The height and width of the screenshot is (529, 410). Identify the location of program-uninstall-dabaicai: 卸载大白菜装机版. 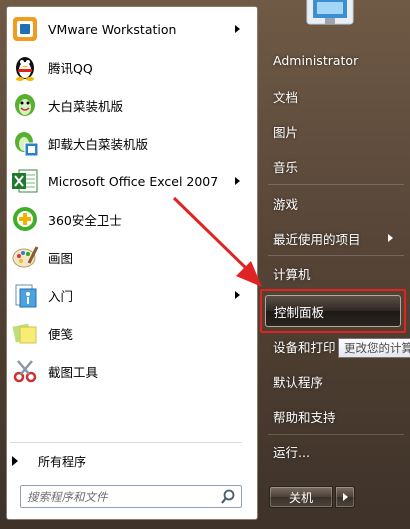
(126, 143).